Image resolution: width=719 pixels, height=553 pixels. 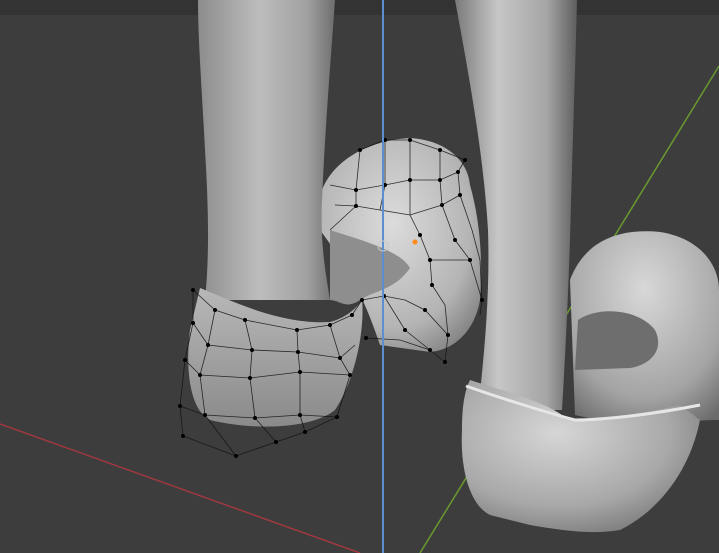 I want to click on selected-vertex, so click(x=415, y=242).